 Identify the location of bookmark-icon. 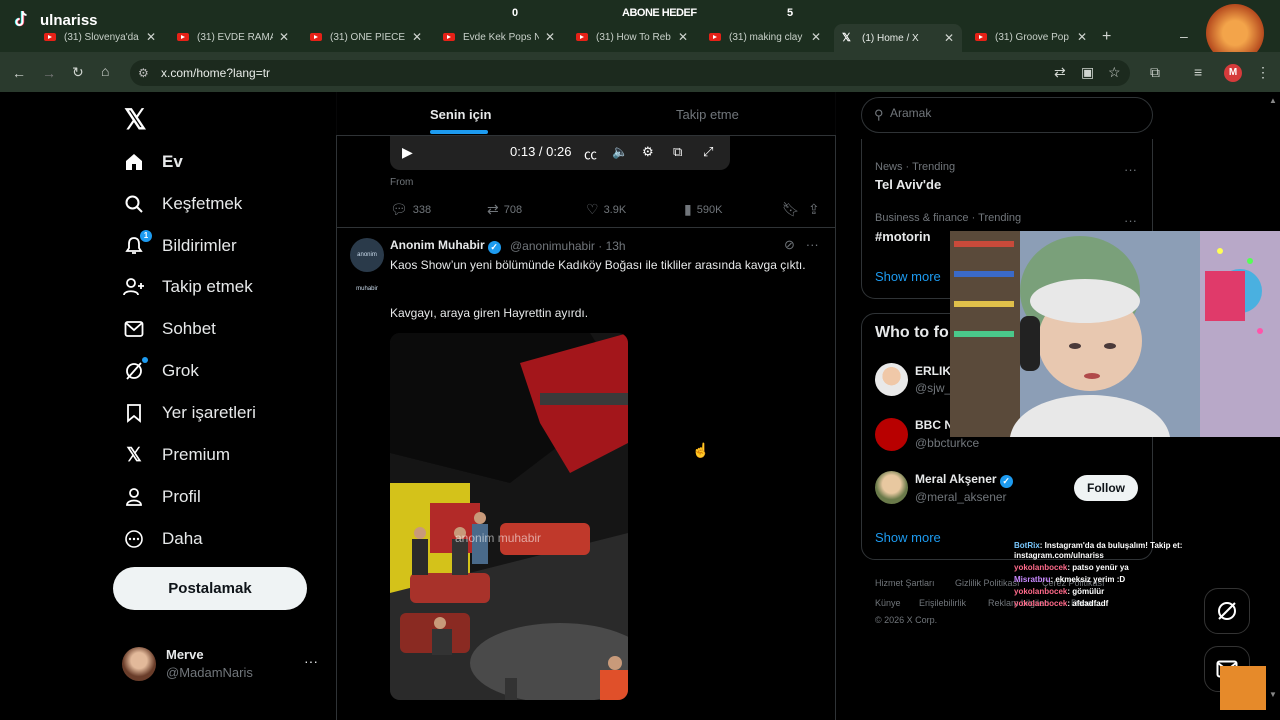
(134, 413).